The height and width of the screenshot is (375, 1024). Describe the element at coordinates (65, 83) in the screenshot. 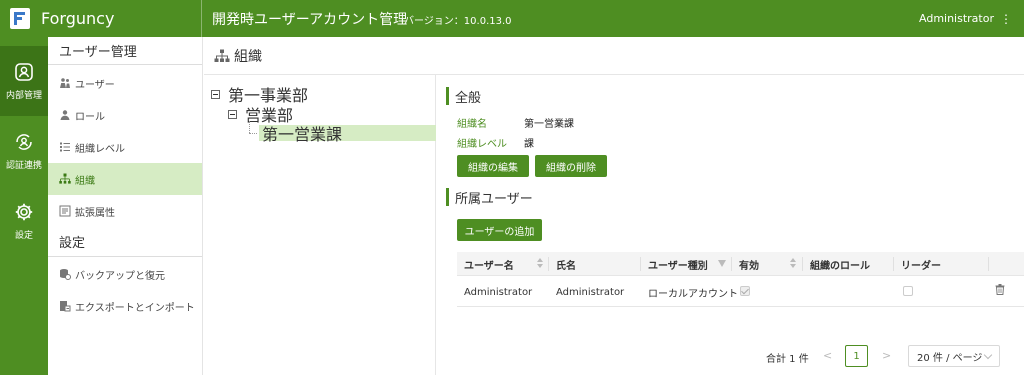

I see `users-icon` at that location.